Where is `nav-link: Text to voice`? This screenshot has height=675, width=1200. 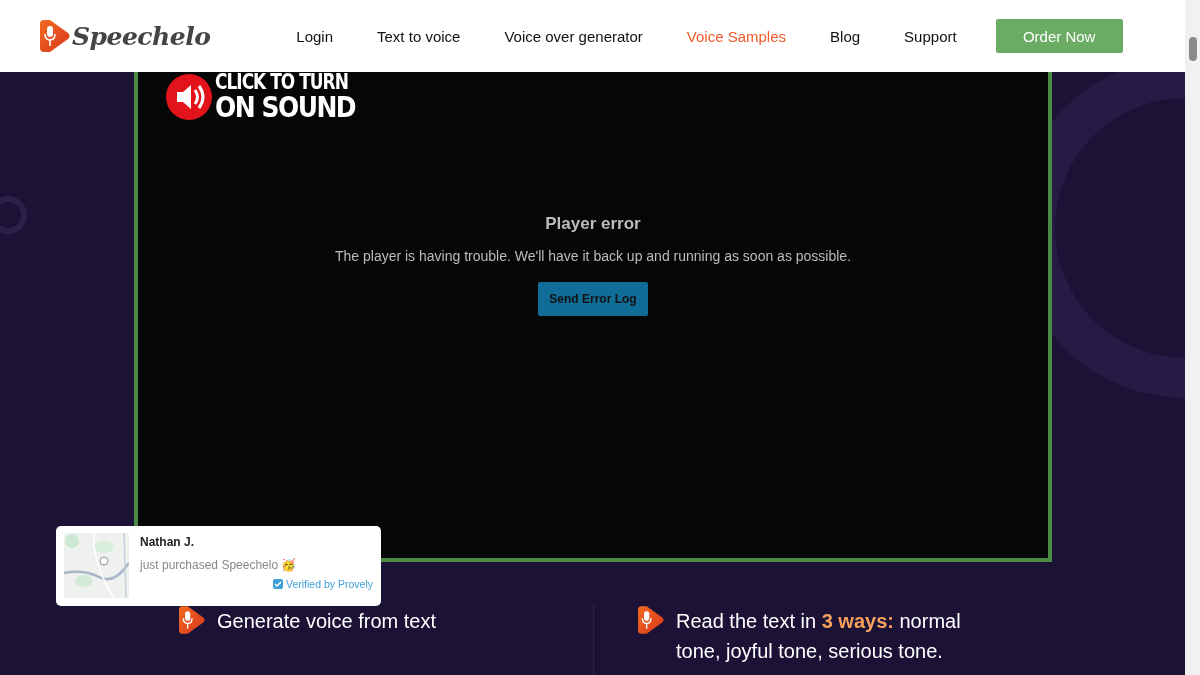 nav-link: Text to voice is located at coordinates (419, 36).